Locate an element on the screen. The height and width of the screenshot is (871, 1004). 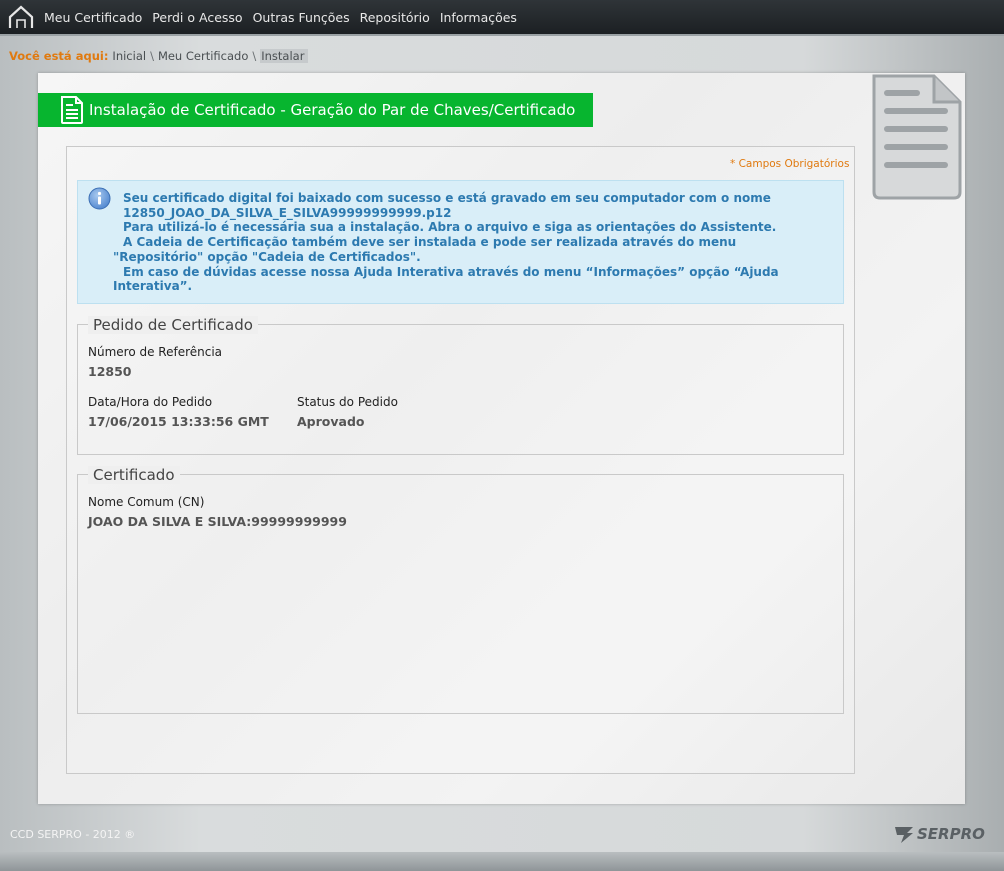
breadcrumb-label: Você está aqui: is located at coordinates (59, 56).